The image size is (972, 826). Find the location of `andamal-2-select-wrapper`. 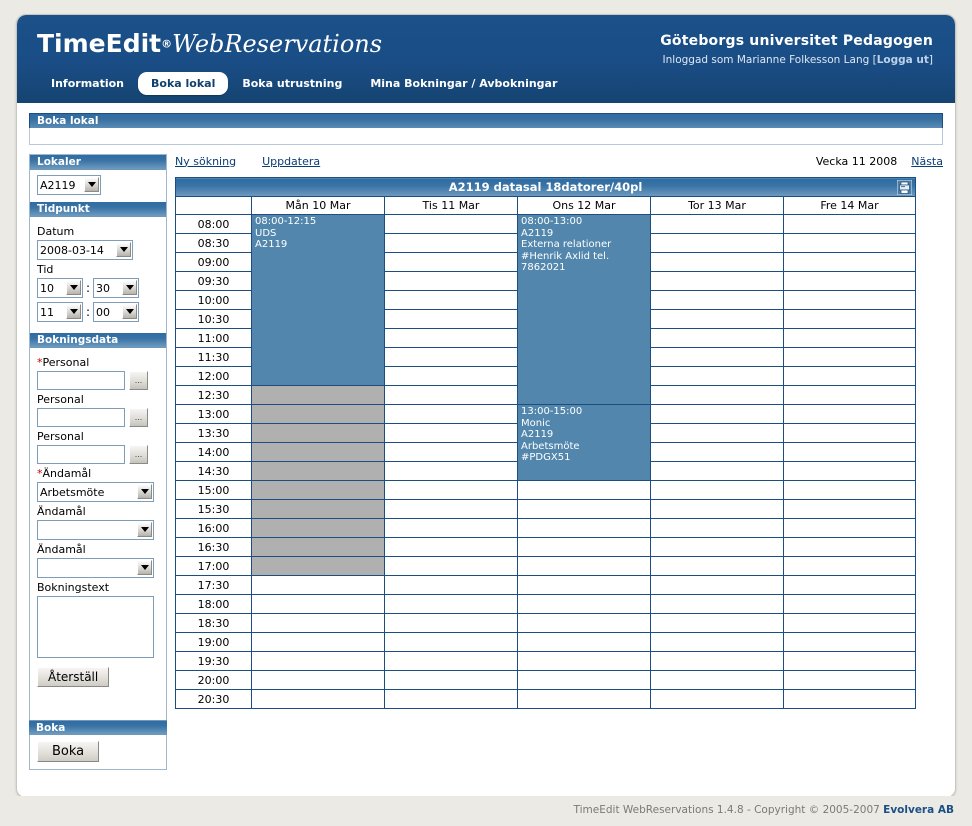

andamal-2-select-wrapper is located at coordinates (95, 530).